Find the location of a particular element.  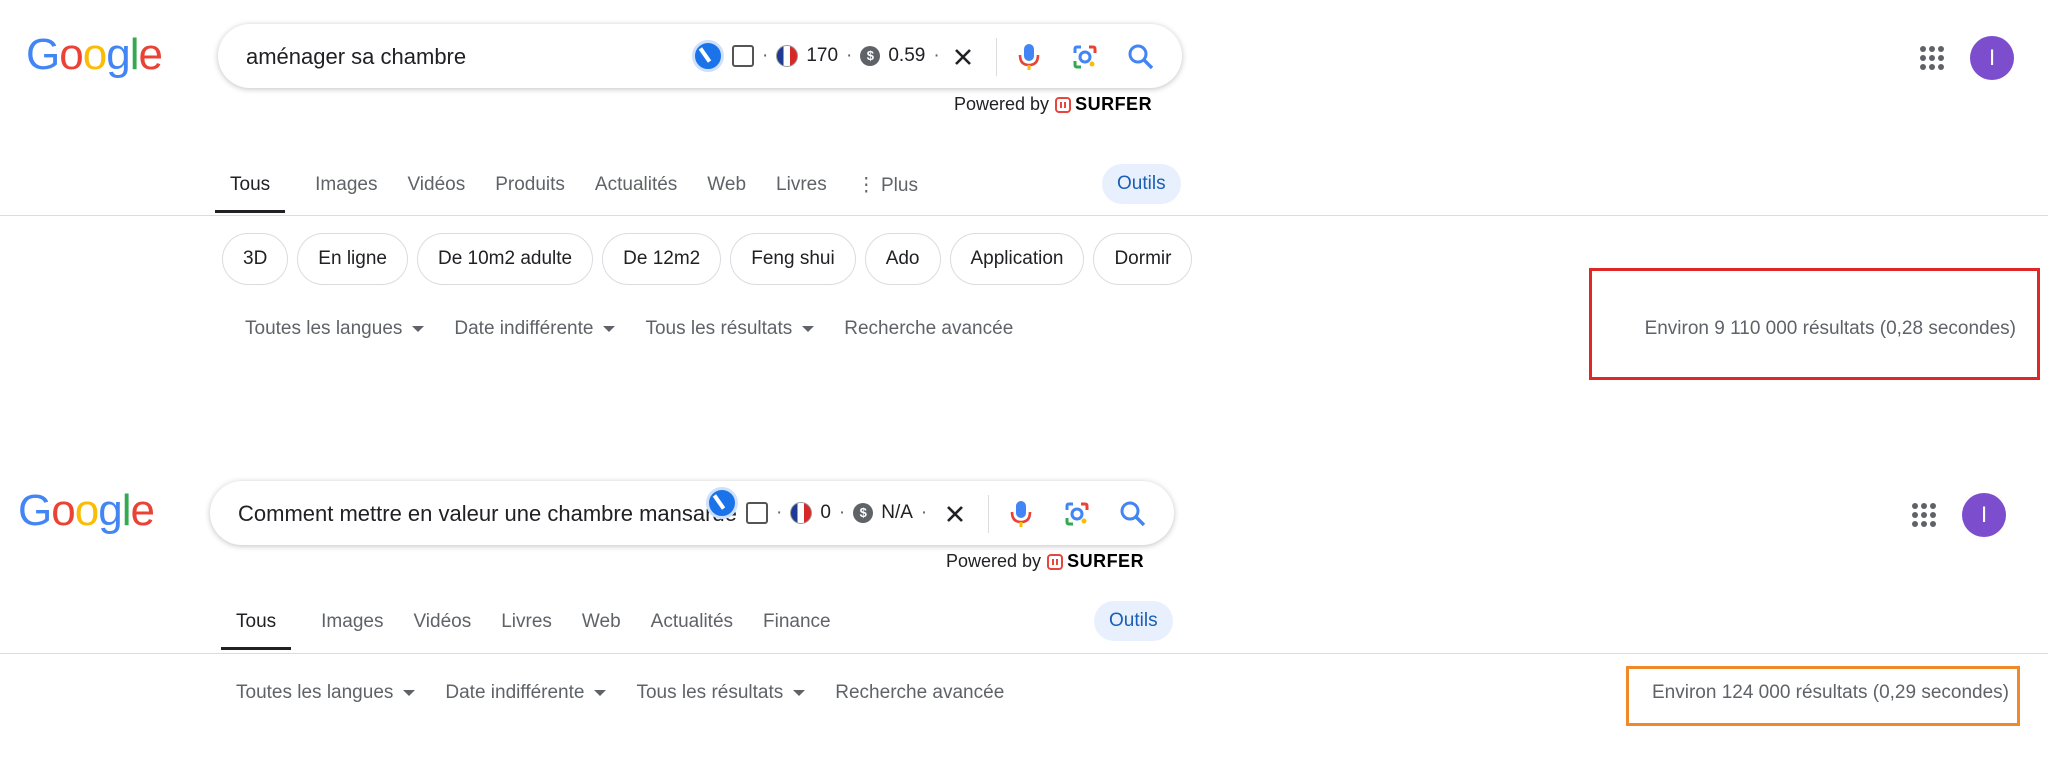

surfer-badge-icon is located at coordinates (722, 503).